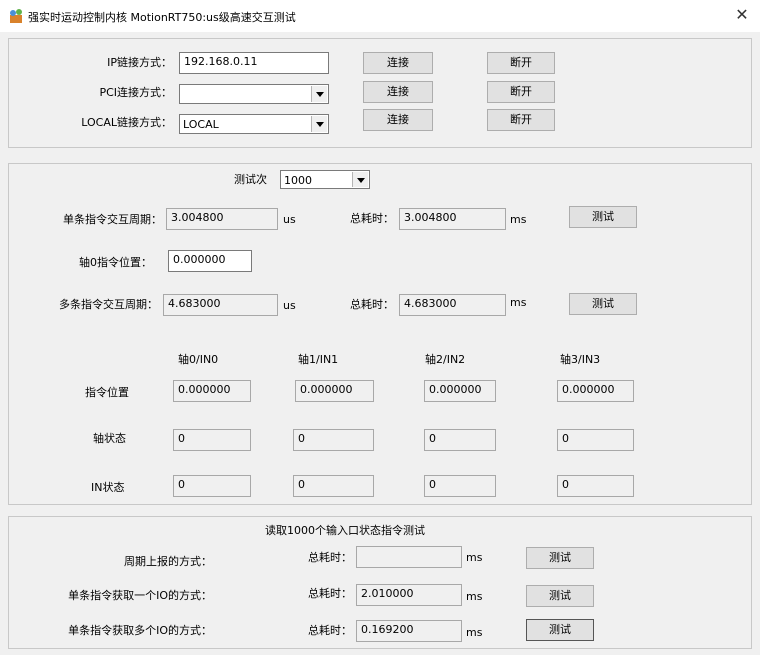 The height and width of the screenshot is (655, 760). Describe the element at coordinates (162, 17) in the screenshot. I see `window-title: 强实时运动控制内核 MotionRT750:us级高速交互测试` at that location.